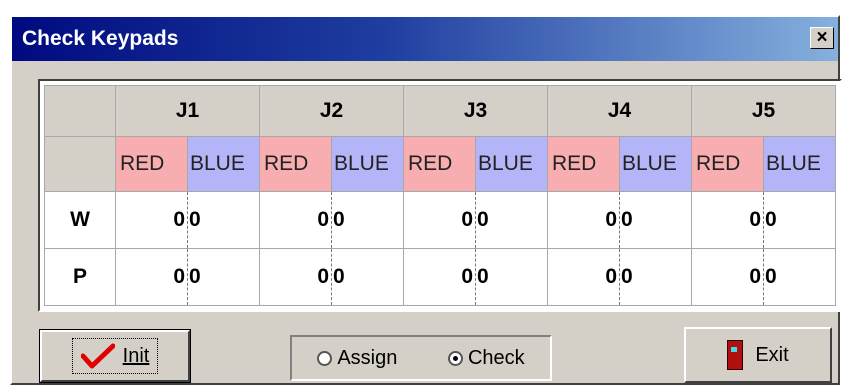 The width and height of the screenshot is (847, 389). I want to click on j3-blue-label: BLUE, so click(511, 163).